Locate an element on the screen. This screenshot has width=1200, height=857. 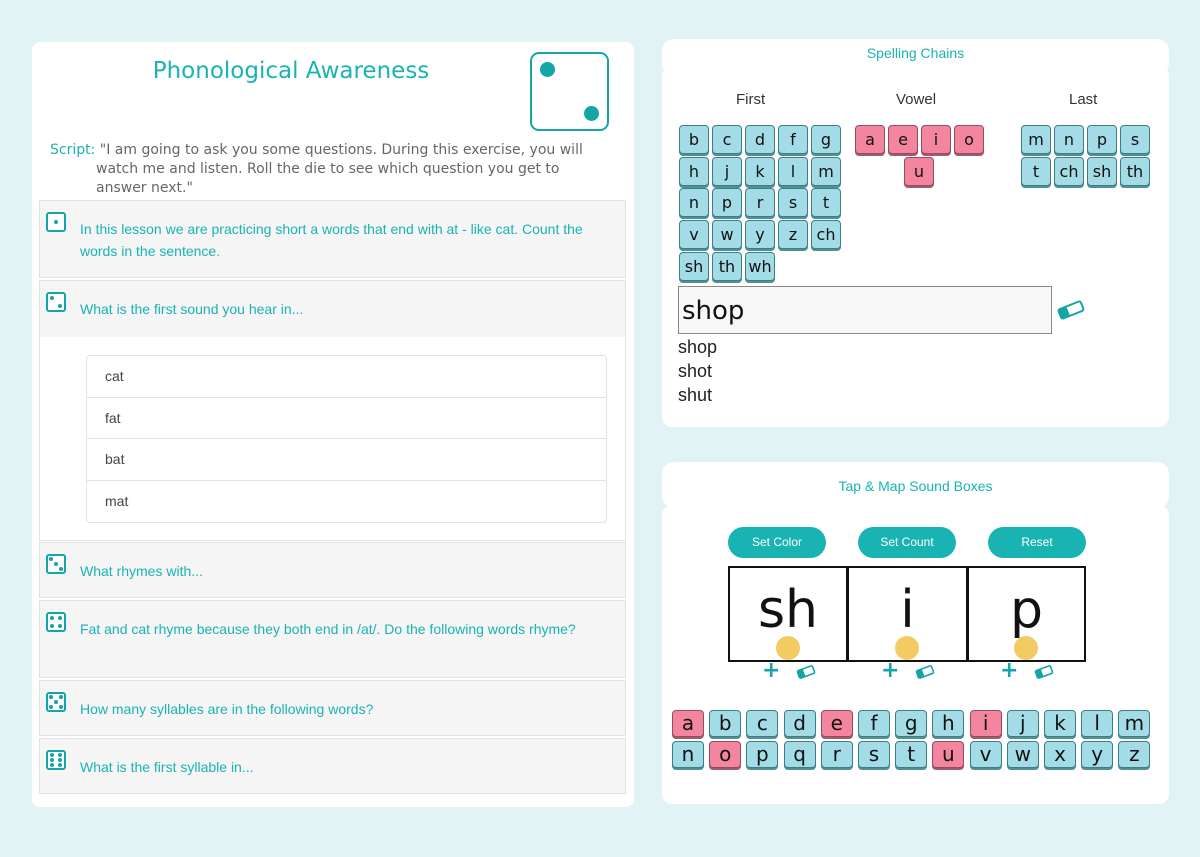
first-tile: r is located at coordinates (760, 203).